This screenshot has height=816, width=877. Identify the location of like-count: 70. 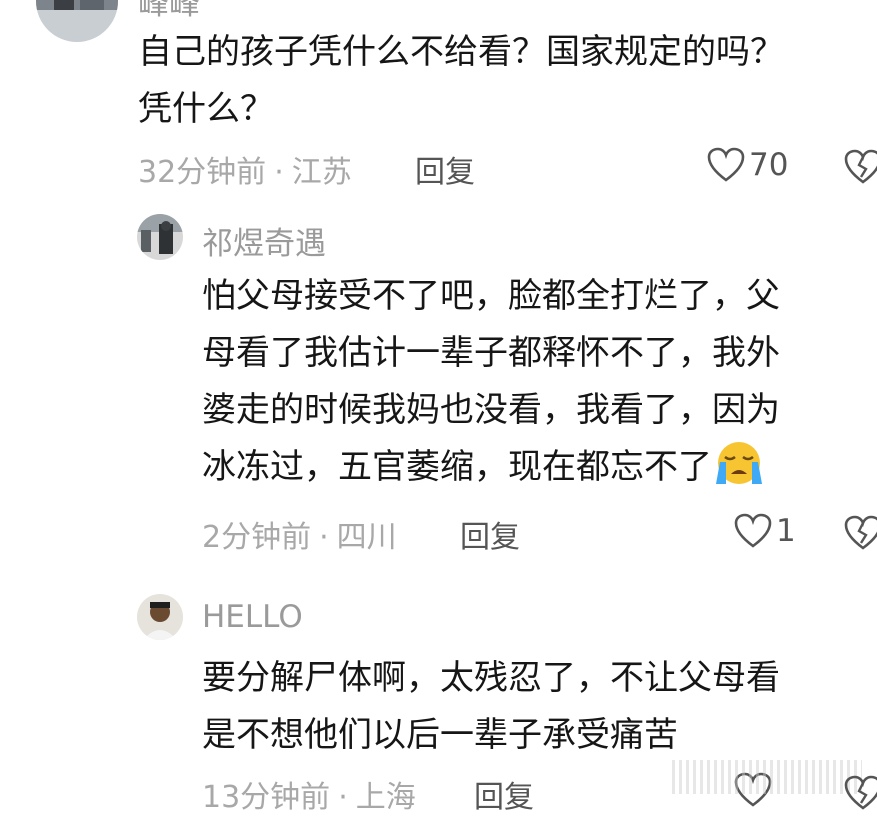
(769, 165).